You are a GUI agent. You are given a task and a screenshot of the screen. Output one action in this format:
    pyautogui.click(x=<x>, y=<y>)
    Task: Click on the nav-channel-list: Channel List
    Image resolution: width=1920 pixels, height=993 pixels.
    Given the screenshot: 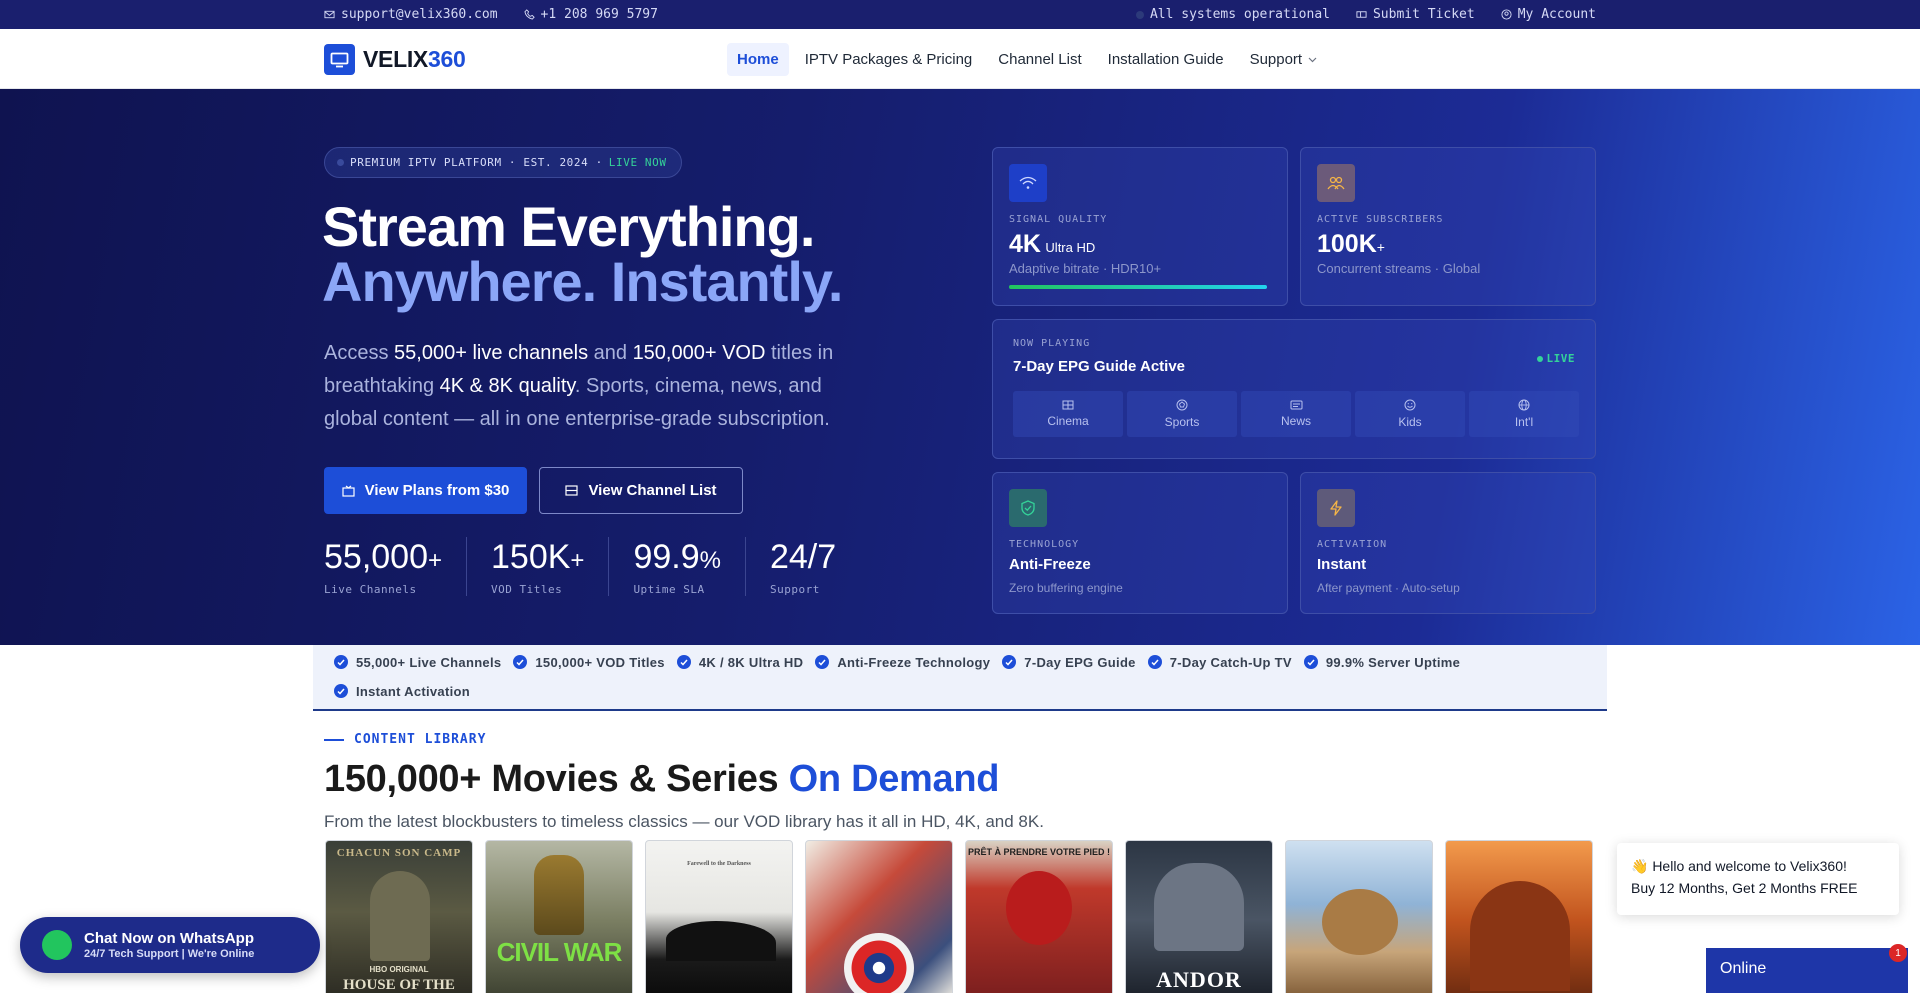 What is the action you would take?
    pyautogui.click(x=1039, y=59)
    